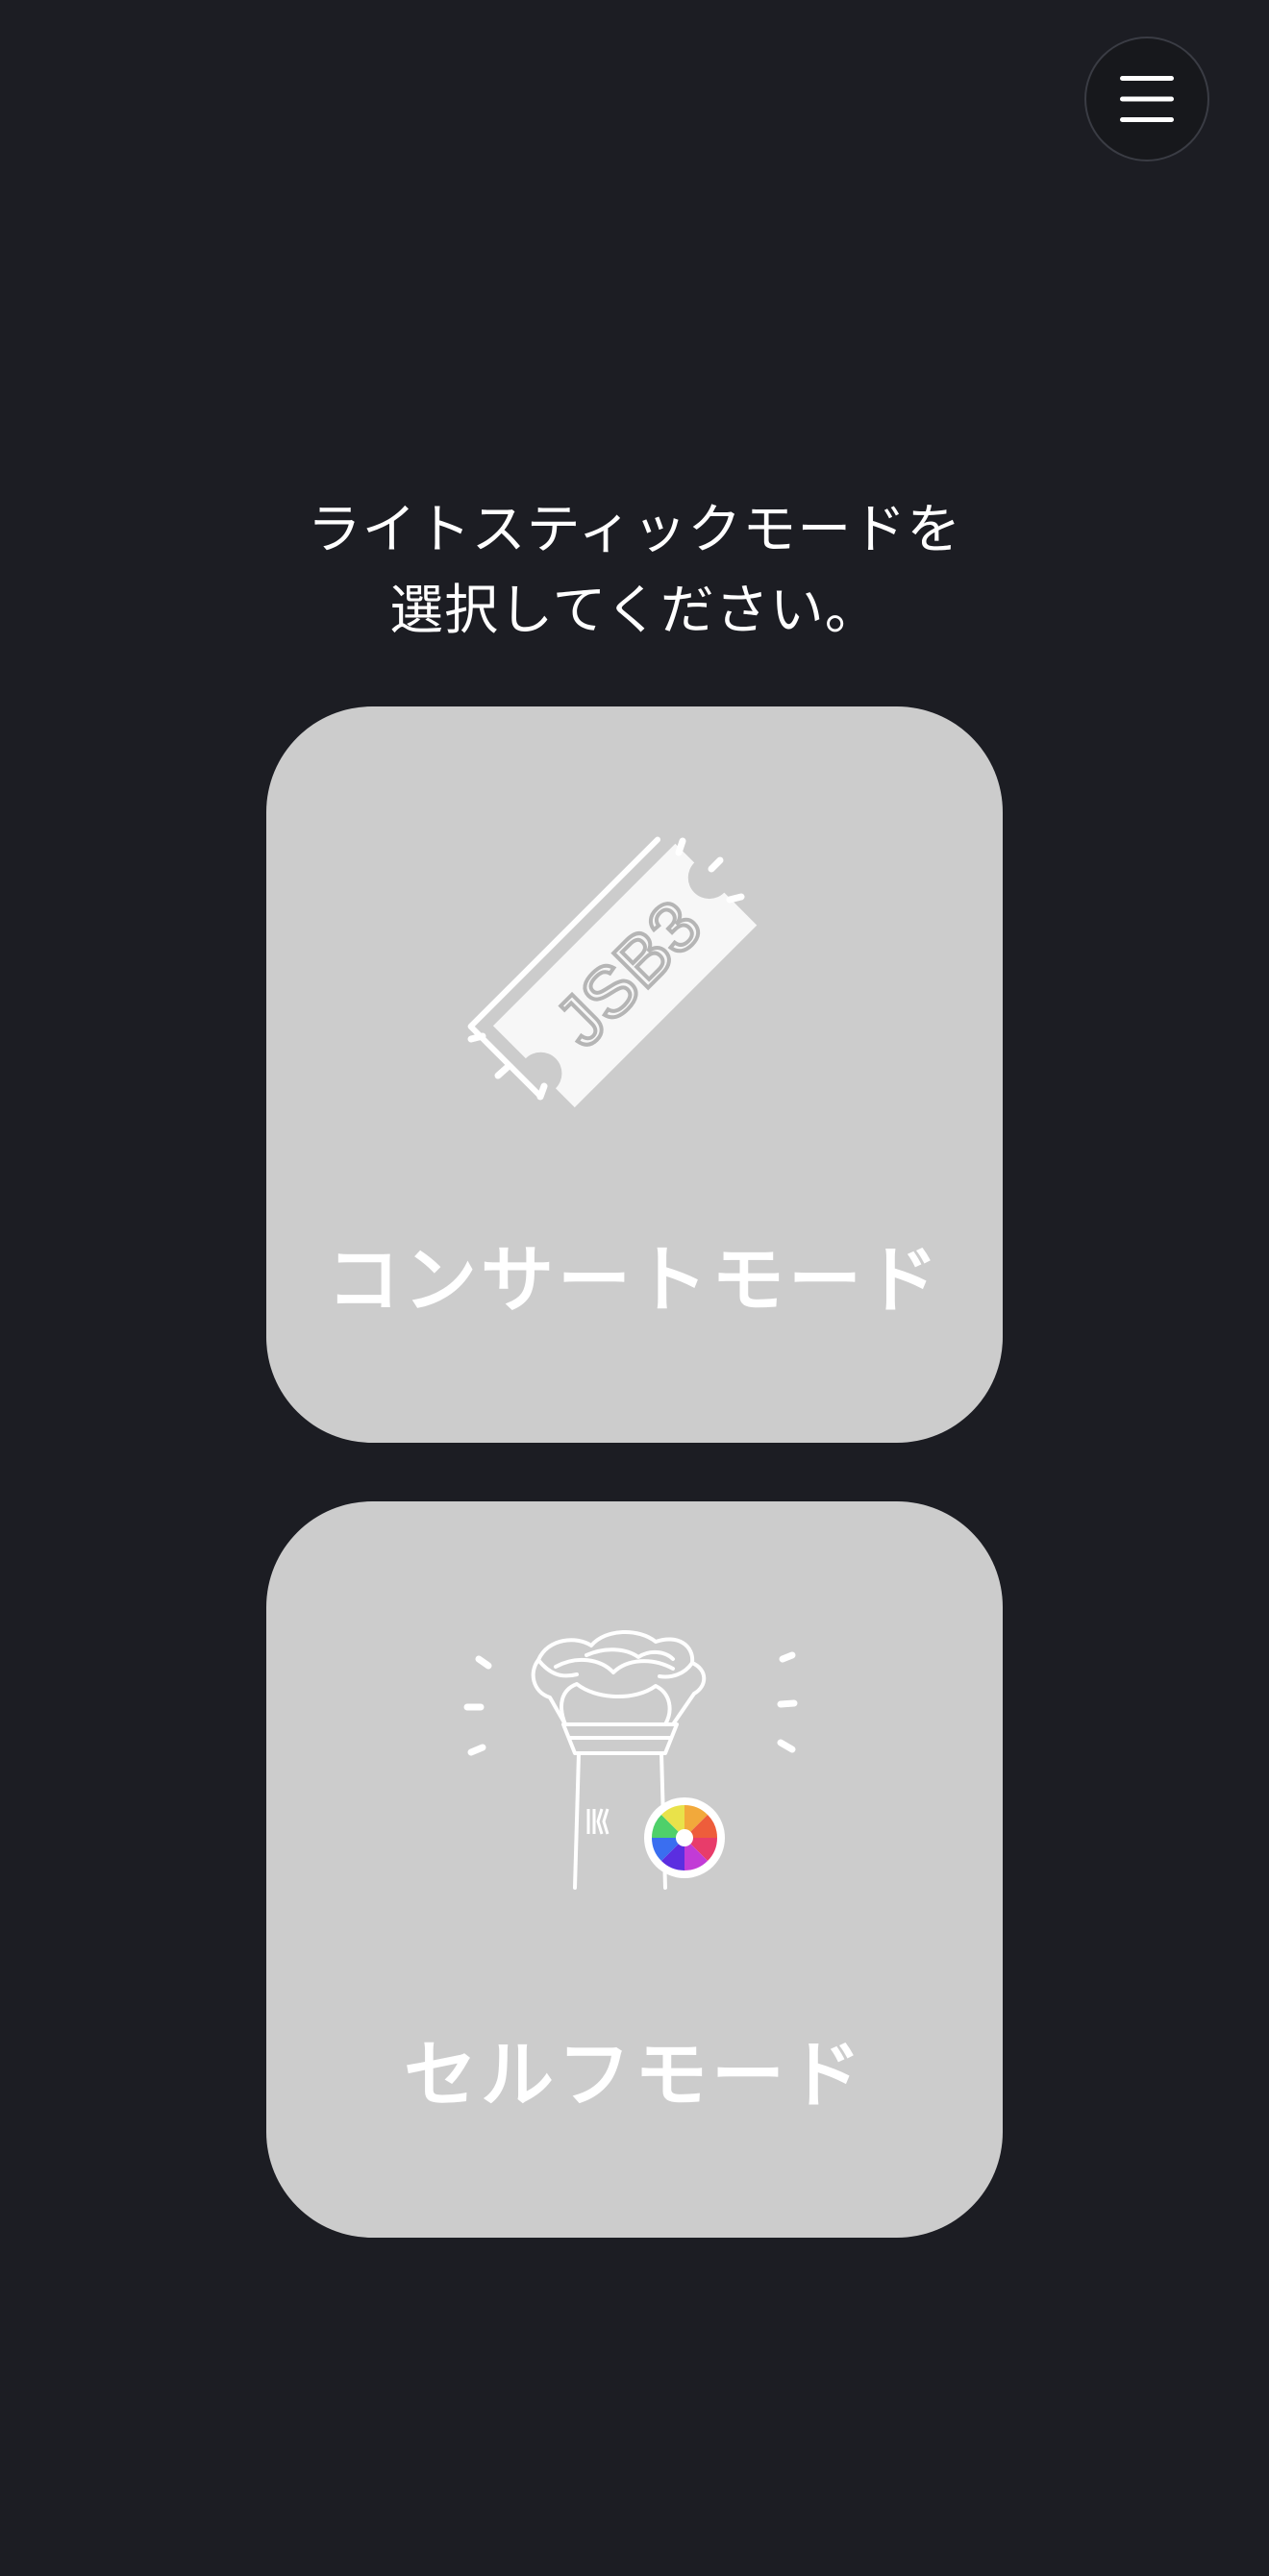 Image resolution: width=1269 pixels, height=2576 pixels. I want to click on hamburger-menu-icon, so click(1147, 99).